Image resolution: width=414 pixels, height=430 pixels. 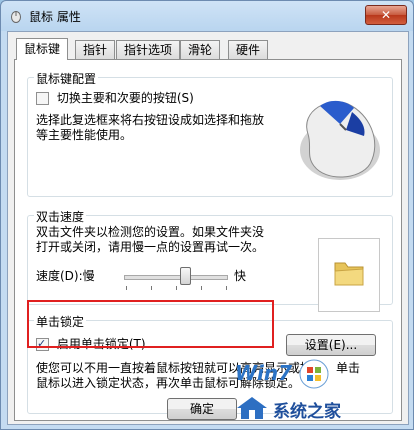 What do you see at coordinates (65, 276) in the screenshot?
I see `speed-label: 速度(D):慢` at bounding box center [65, 276].